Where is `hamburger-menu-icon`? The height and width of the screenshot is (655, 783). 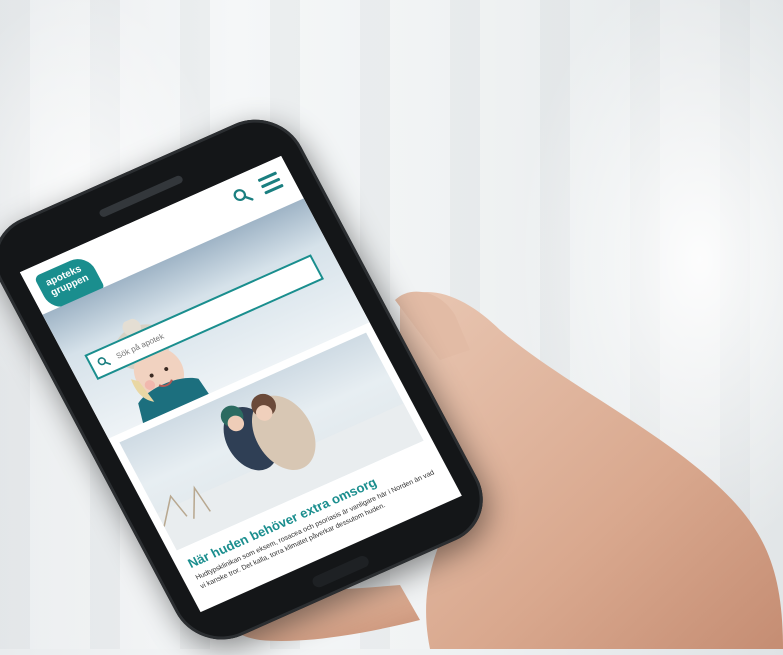
hamburger-menu-icon is located at coordinates (271, 183).